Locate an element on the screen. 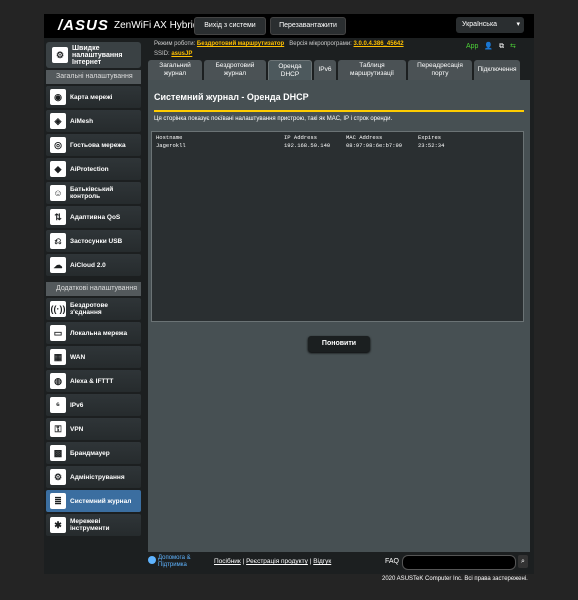 Image resolution: width=578 pixels, height=600 pixels. network-map-icon: ◉ is located at coordinates (58, 97).